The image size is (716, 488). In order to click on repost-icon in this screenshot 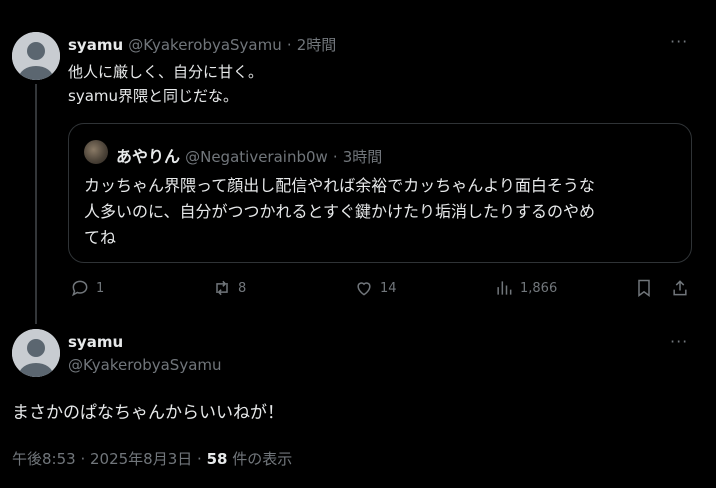, I will do `click(222, 288)`.